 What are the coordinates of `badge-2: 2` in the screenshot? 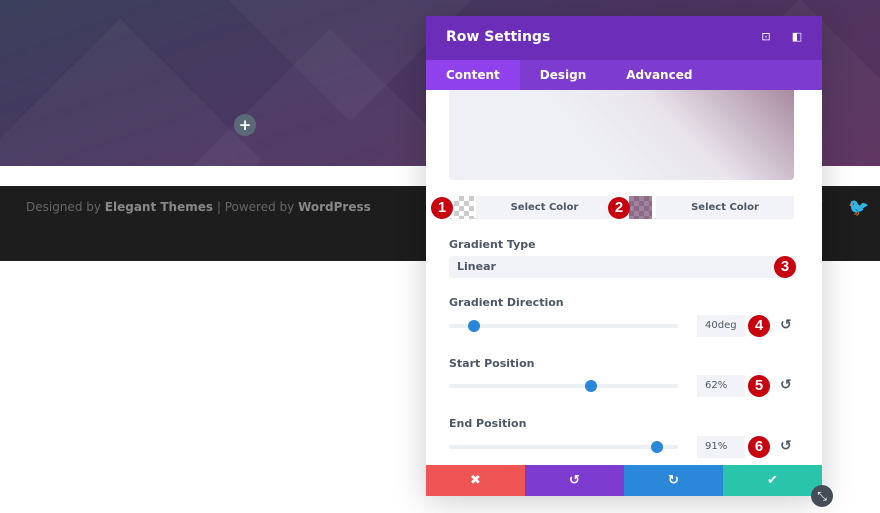 It's located at (619, 208).